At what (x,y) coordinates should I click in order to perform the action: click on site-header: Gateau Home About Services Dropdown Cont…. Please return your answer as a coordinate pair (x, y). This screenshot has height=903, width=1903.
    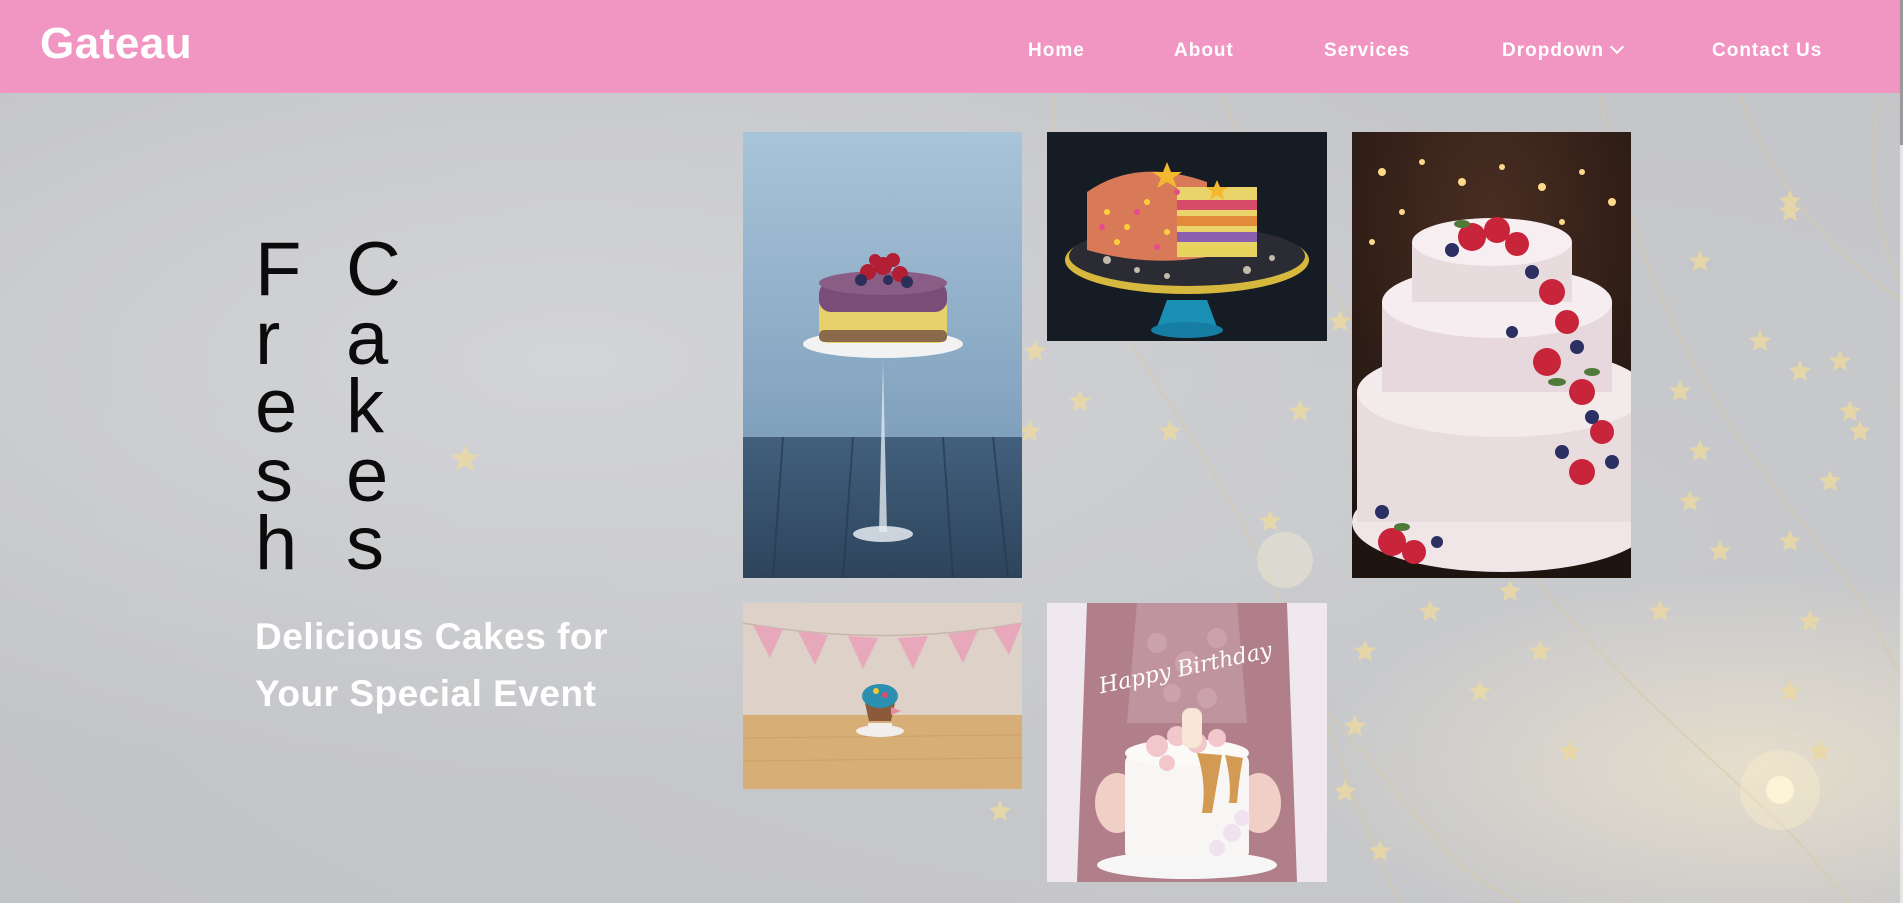
    Looking at the image, I should click on (951, 46).